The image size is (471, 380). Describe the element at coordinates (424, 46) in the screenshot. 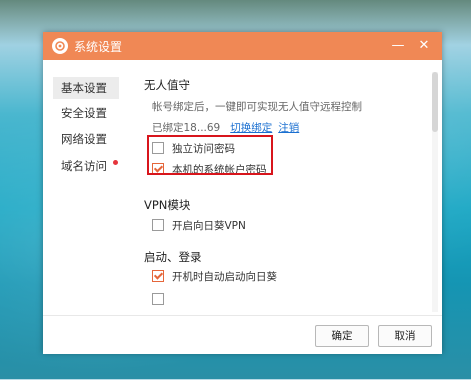

I see `close-button: ✕` at that location.